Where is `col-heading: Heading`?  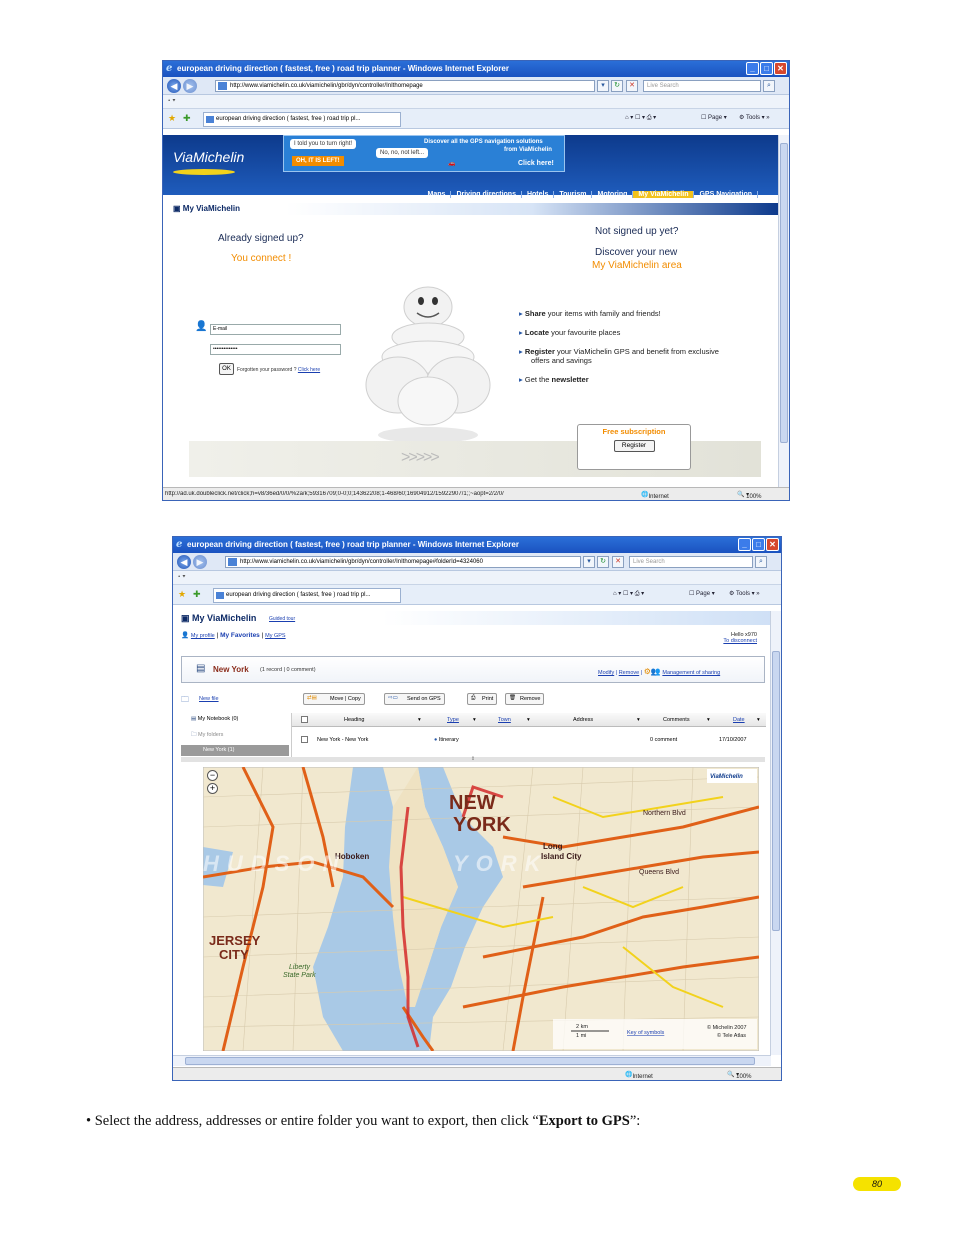 col-heading: Heading is located at coordinates (354, 720).